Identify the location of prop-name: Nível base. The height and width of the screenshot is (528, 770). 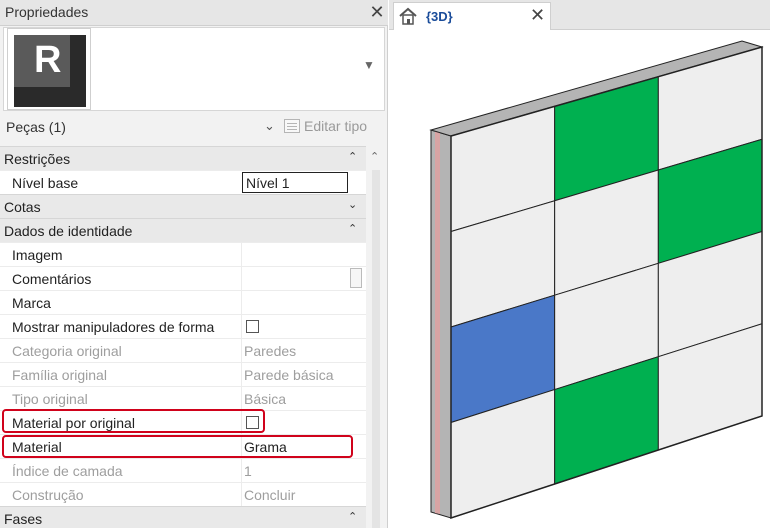
(45, 183).